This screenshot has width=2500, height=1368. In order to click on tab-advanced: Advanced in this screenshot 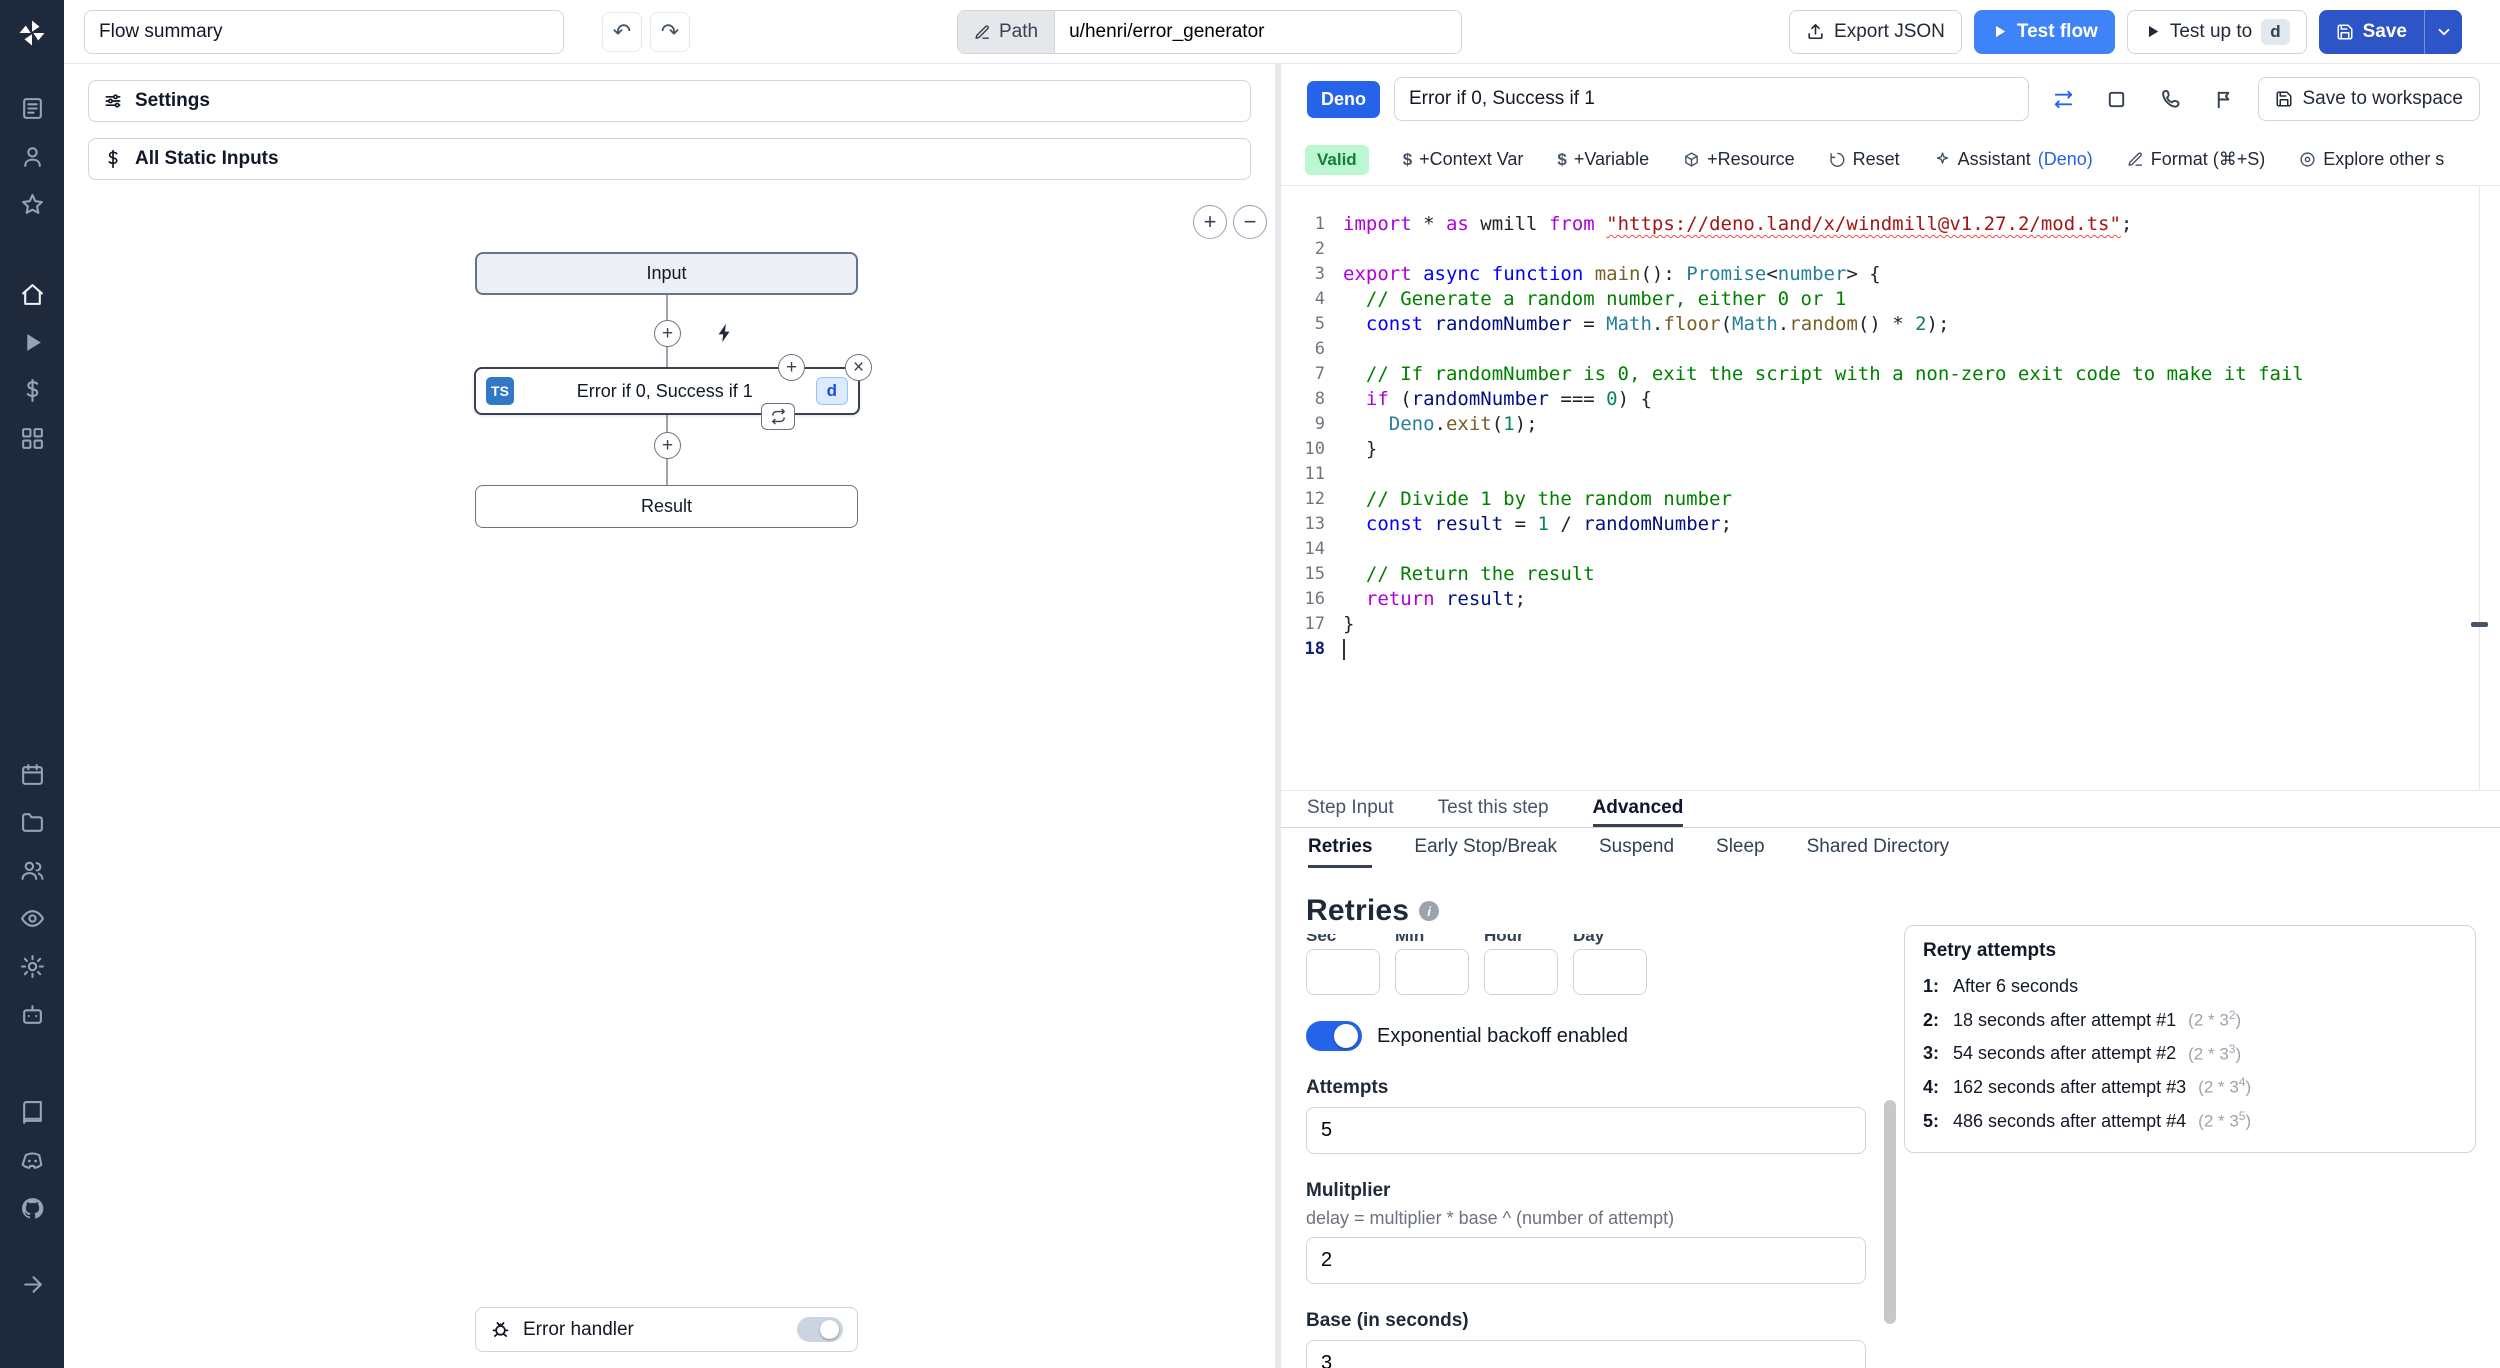, I will do `click(1638, 809)`.